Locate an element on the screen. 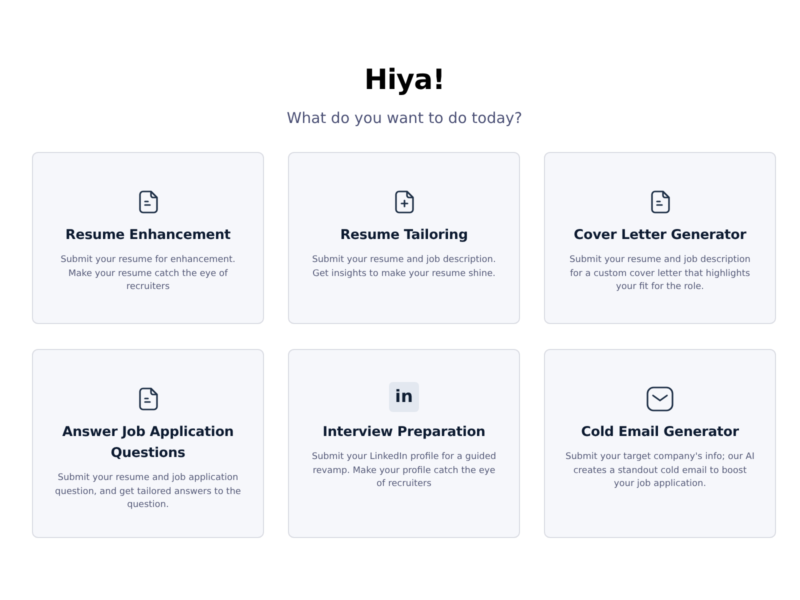 This screenshot has height=600, width=800. card-description: Submit your resume and job application question, and get tailored answers to the question. is located at coordinates (148, 492).